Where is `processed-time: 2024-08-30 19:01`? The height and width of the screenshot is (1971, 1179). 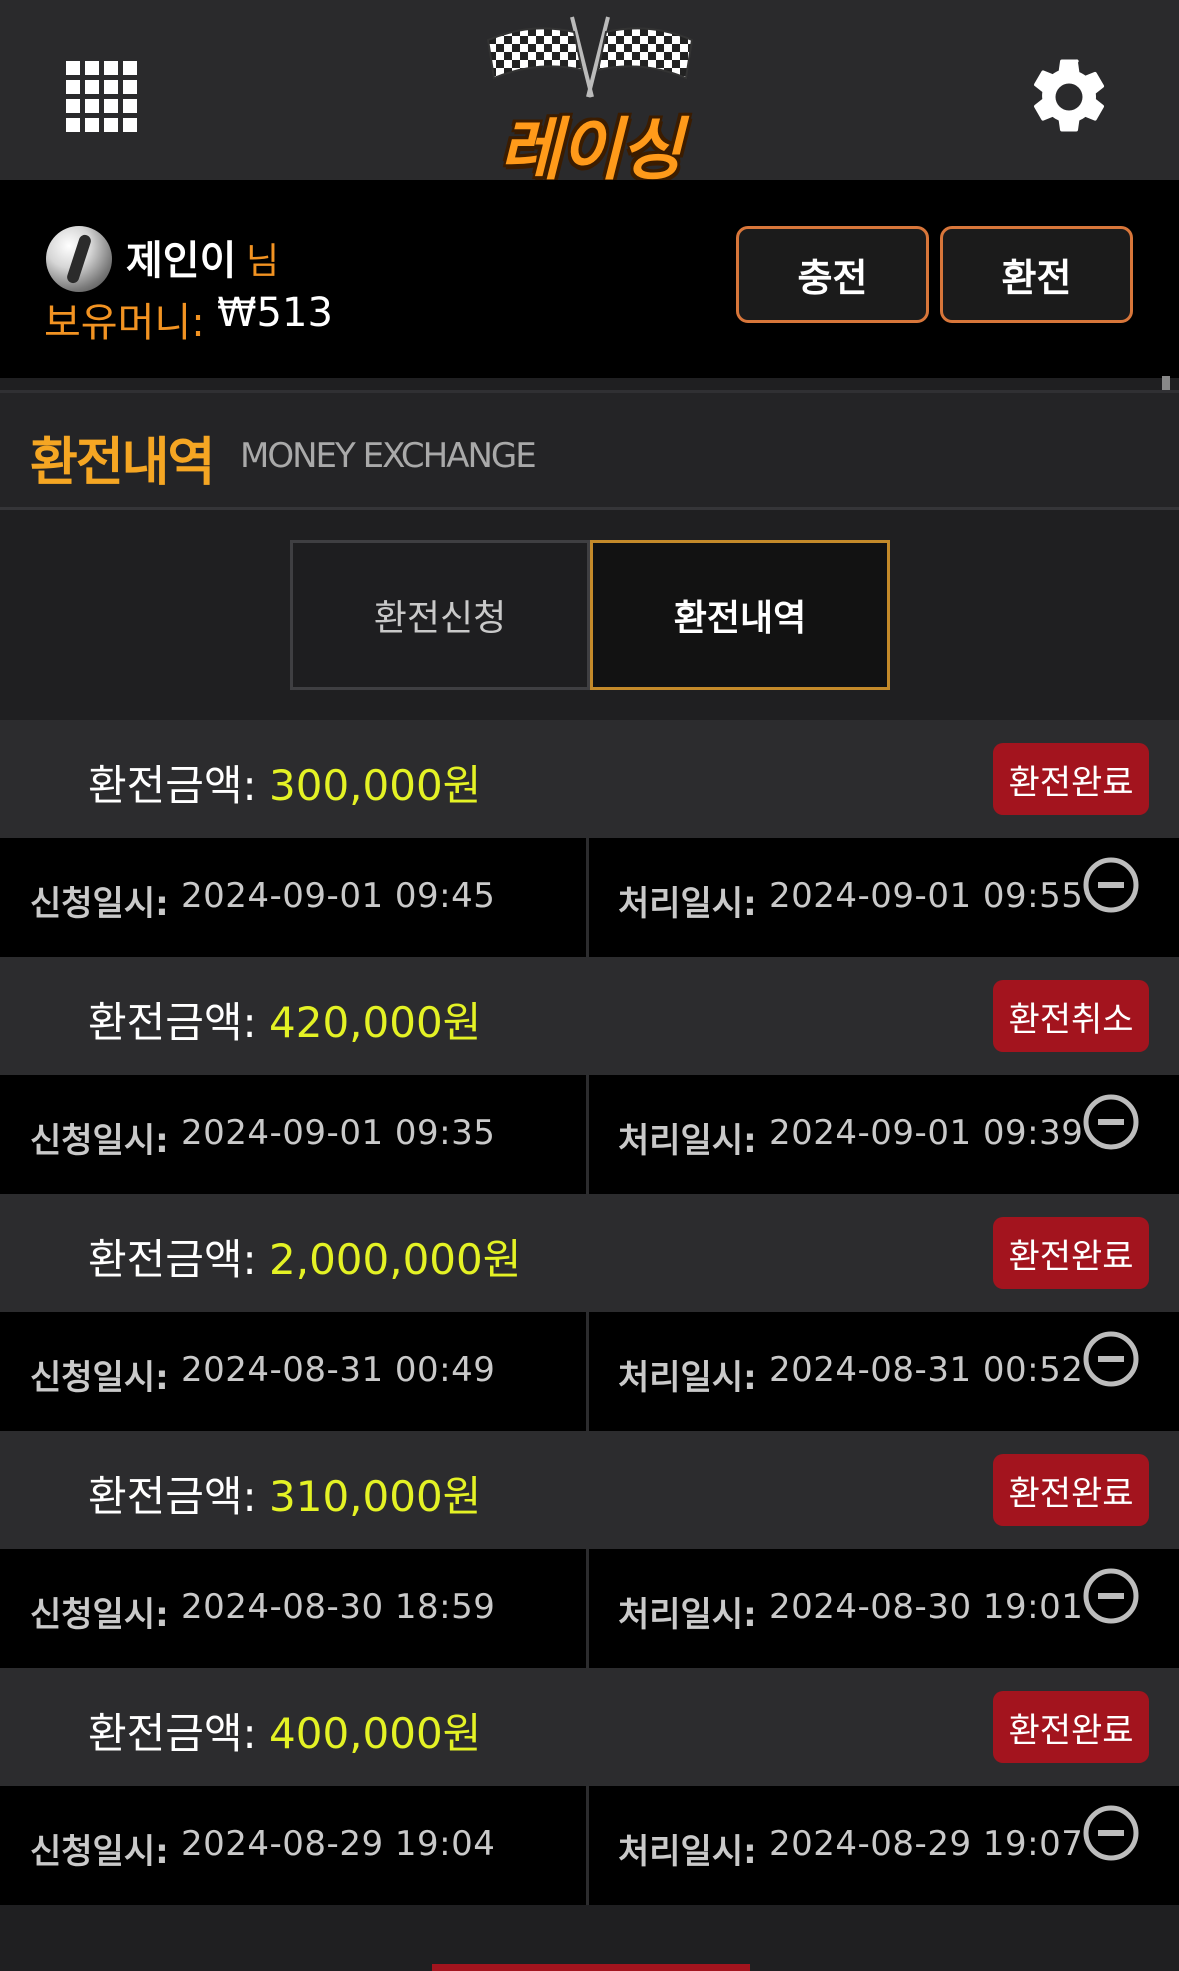
processed-time: 2024-08-30 19:01 is located at coordinates (926, 1607).